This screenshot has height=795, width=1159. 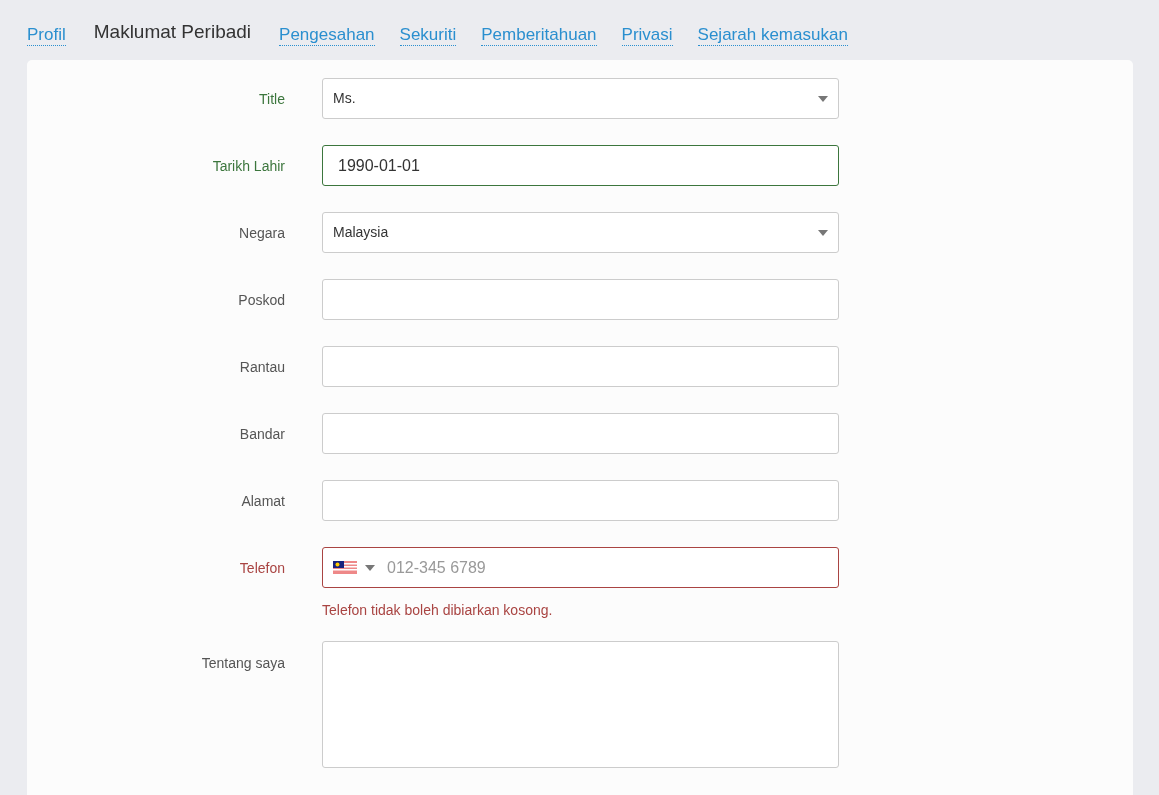 I want to click on tab: Privasi, so click(x=647, y=35).